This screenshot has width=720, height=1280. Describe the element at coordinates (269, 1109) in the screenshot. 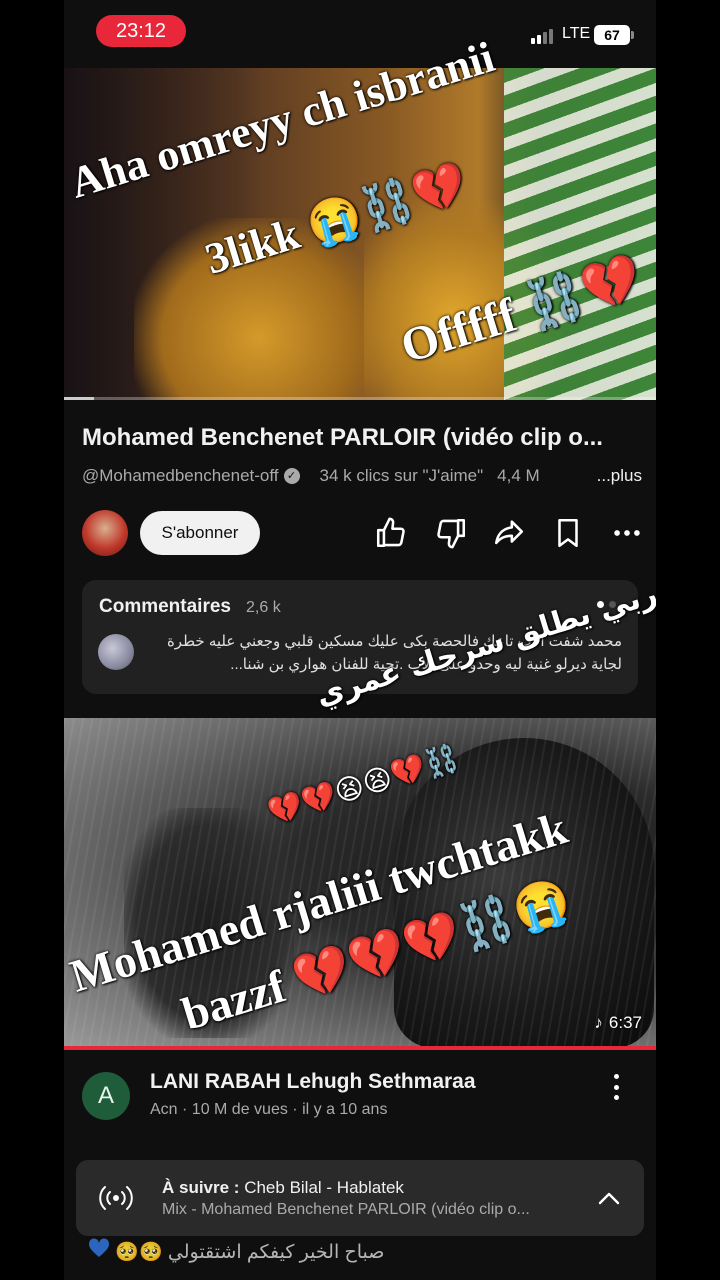

I see `recommended-video-meta: Acn · 10 M de vues · il y a 10 ans` at that location.